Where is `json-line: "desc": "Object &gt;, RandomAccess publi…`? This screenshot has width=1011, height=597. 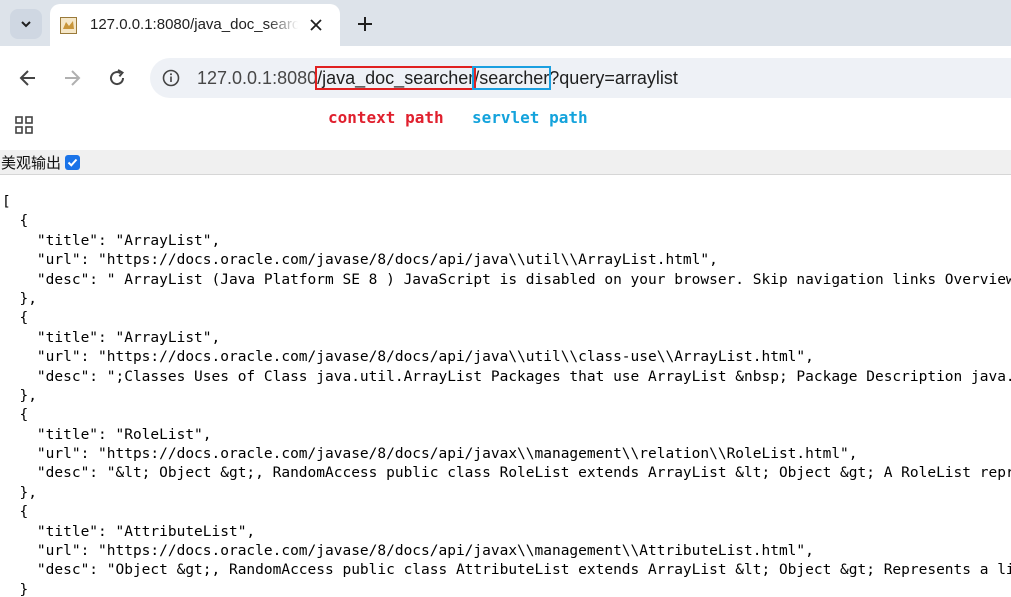 json-line: "desc": "Object &gt;, RandomAccess publi… is located at coordinates (506, 570).